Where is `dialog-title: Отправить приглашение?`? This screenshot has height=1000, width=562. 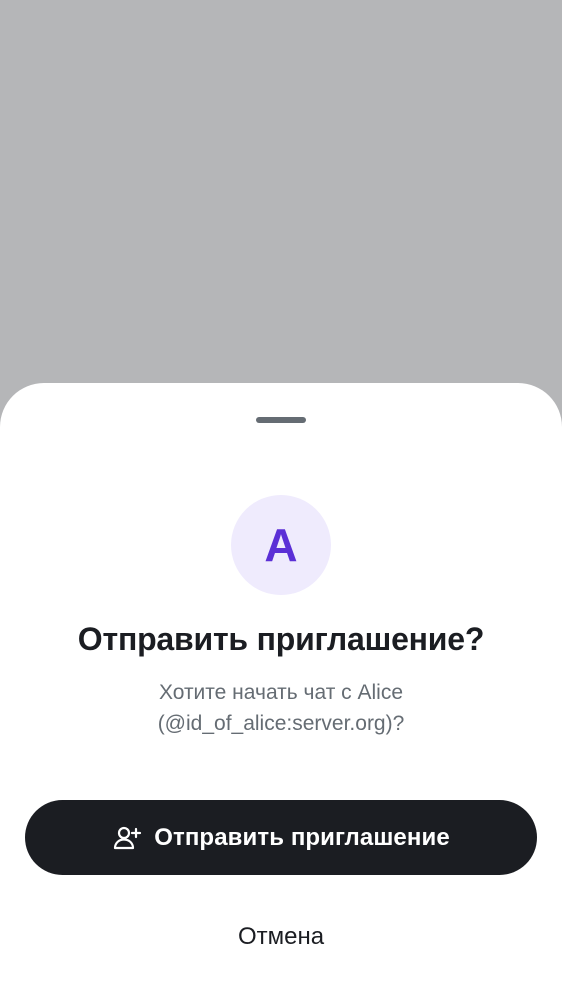 dialog-title: Отправить приглашение? is located at coordinates (281, 639).